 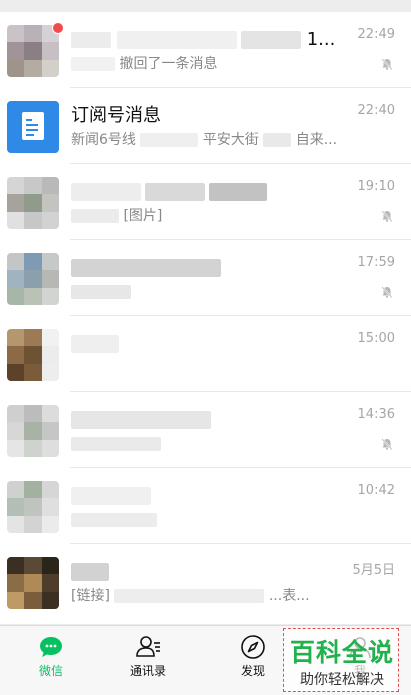 What do you see at coordinates (58, 28) in the screenshot?
I see `unread-badge` at bounding box center [58, 28].